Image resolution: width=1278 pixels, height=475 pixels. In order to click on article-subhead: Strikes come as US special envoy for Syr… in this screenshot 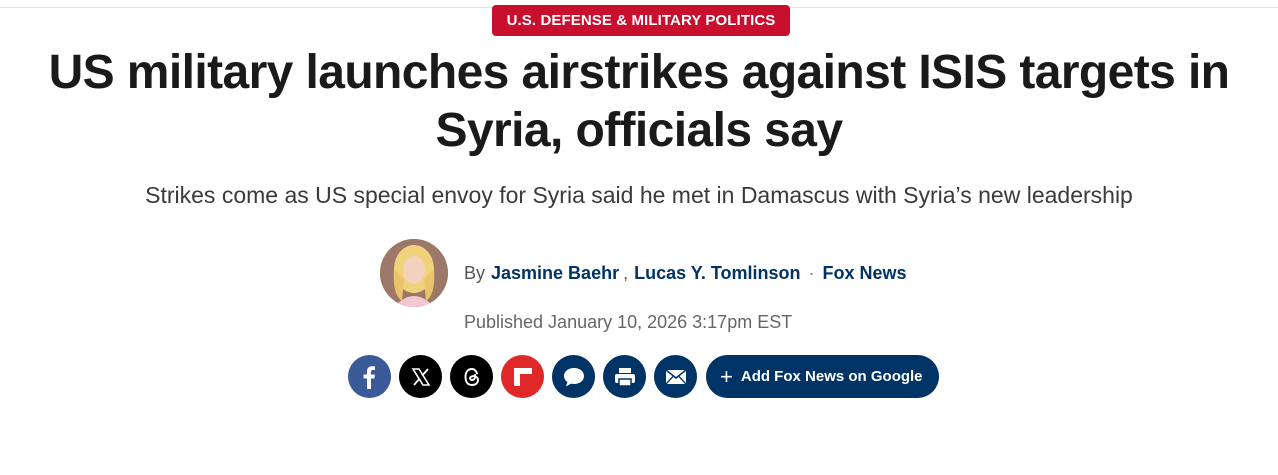, I will do `click(639, 195)`.